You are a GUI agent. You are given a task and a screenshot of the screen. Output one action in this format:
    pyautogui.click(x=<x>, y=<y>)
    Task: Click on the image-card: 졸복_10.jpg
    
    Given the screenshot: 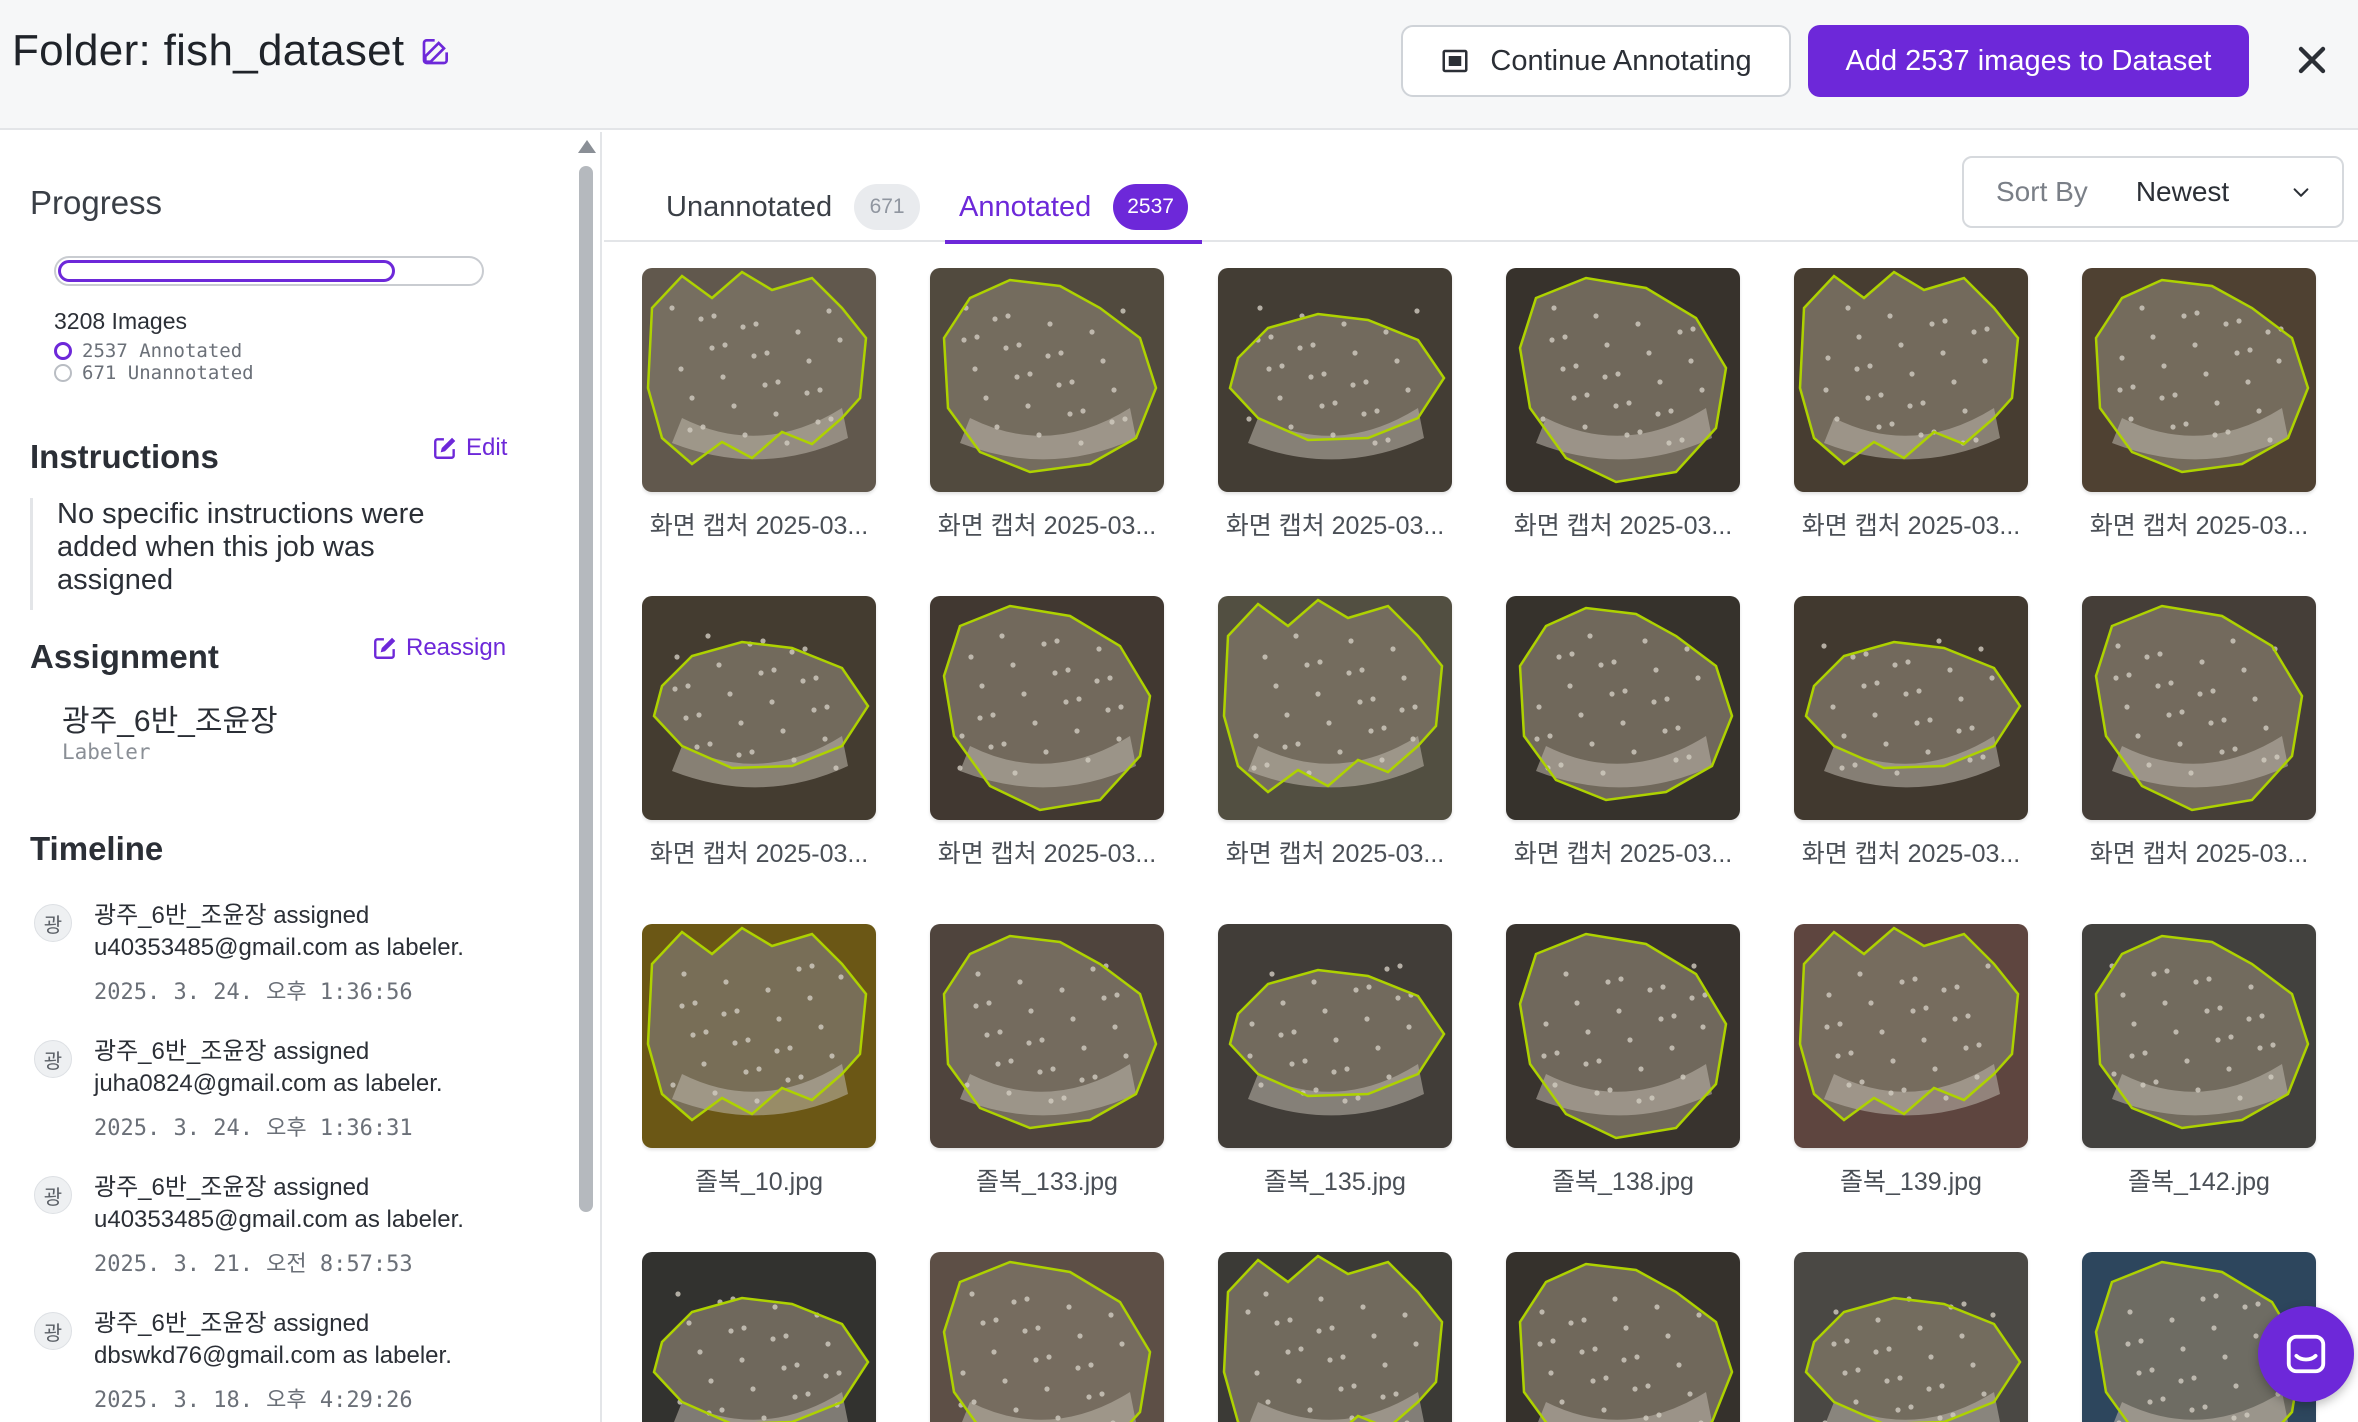 What is the action you would take?
    pyautogui.click(x=759, y=1061)
    